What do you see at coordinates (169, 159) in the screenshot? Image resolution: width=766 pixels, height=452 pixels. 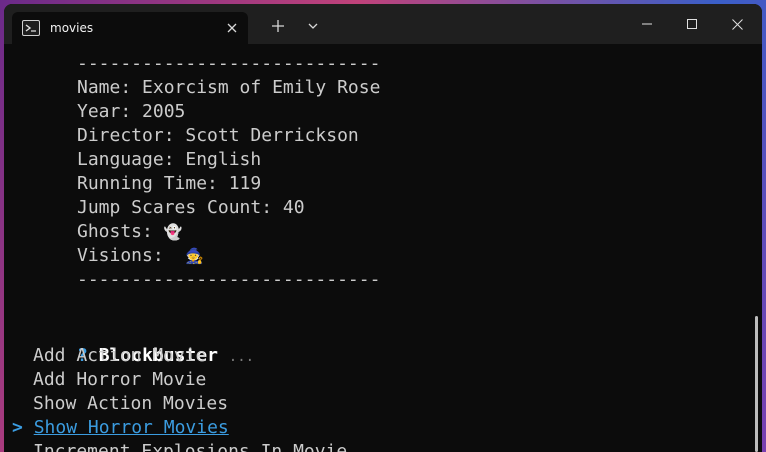 I see `movie-language: Language: English` at bounding box center [169, 159].